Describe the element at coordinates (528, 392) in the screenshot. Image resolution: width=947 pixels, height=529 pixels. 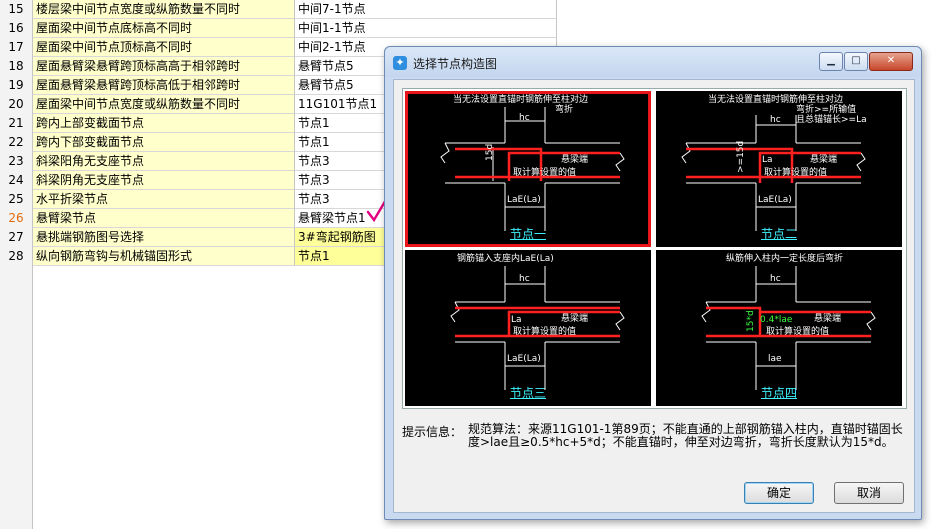
I see `node-3-label: 节点三` at that location.